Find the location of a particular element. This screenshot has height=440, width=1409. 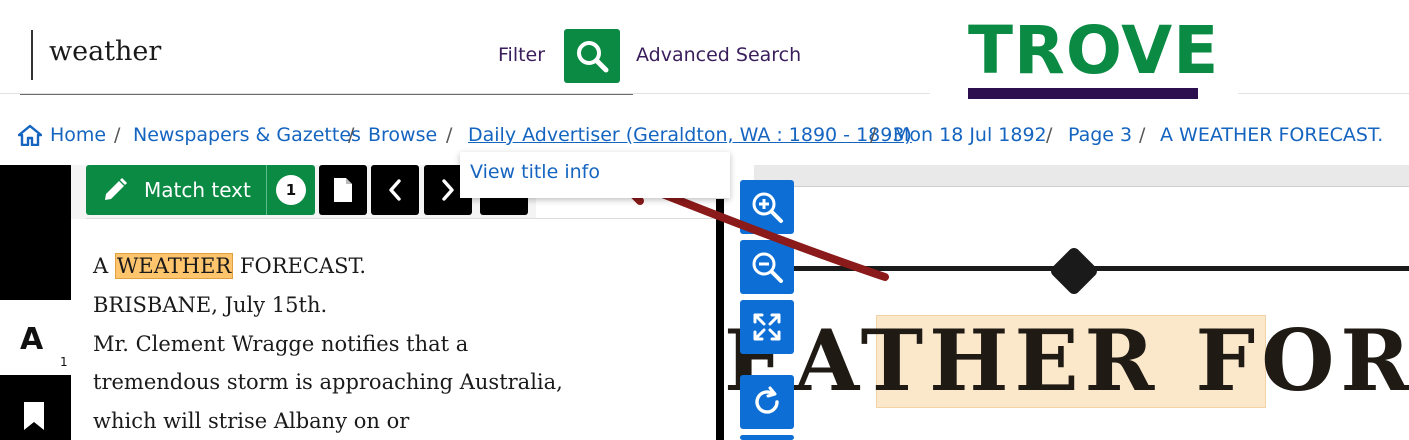

article-heading: A WEATHER FORECAST. is located at coordinates (328, 266).